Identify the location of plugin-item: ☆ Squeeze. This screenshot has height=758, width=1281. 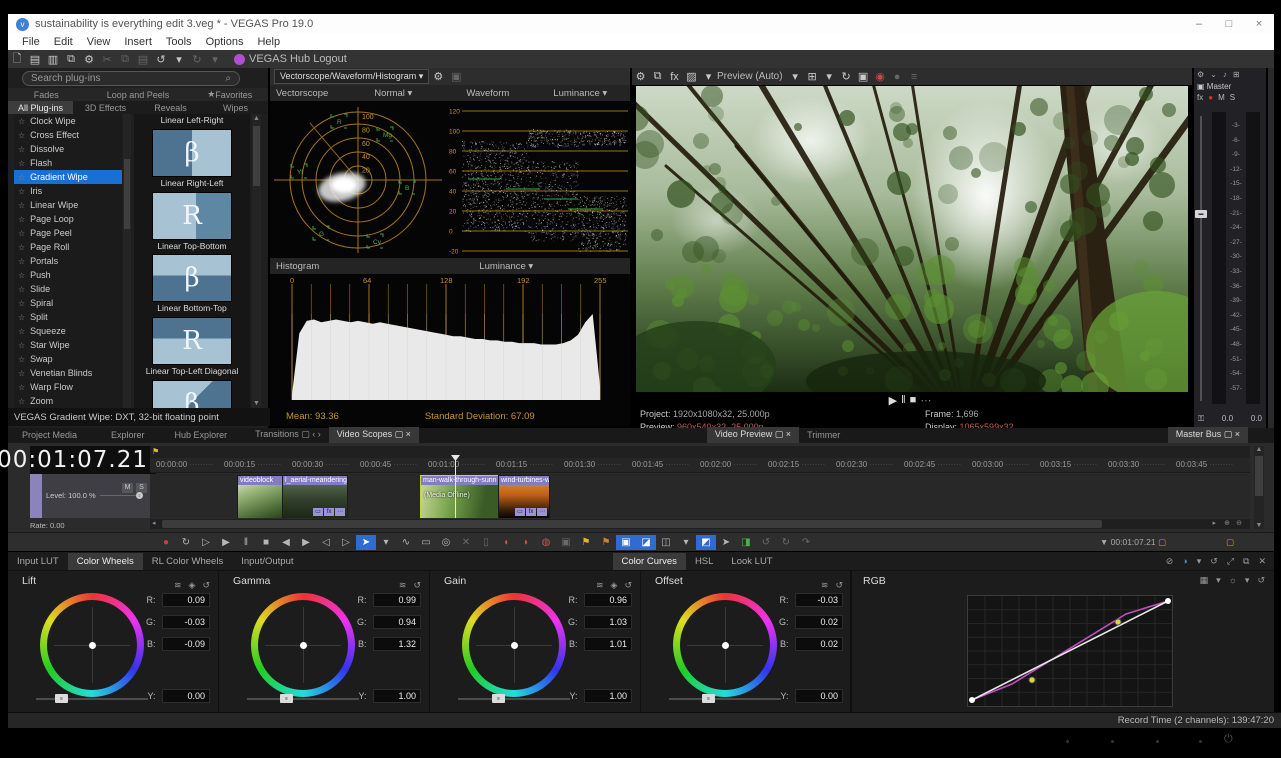
(68, 331).